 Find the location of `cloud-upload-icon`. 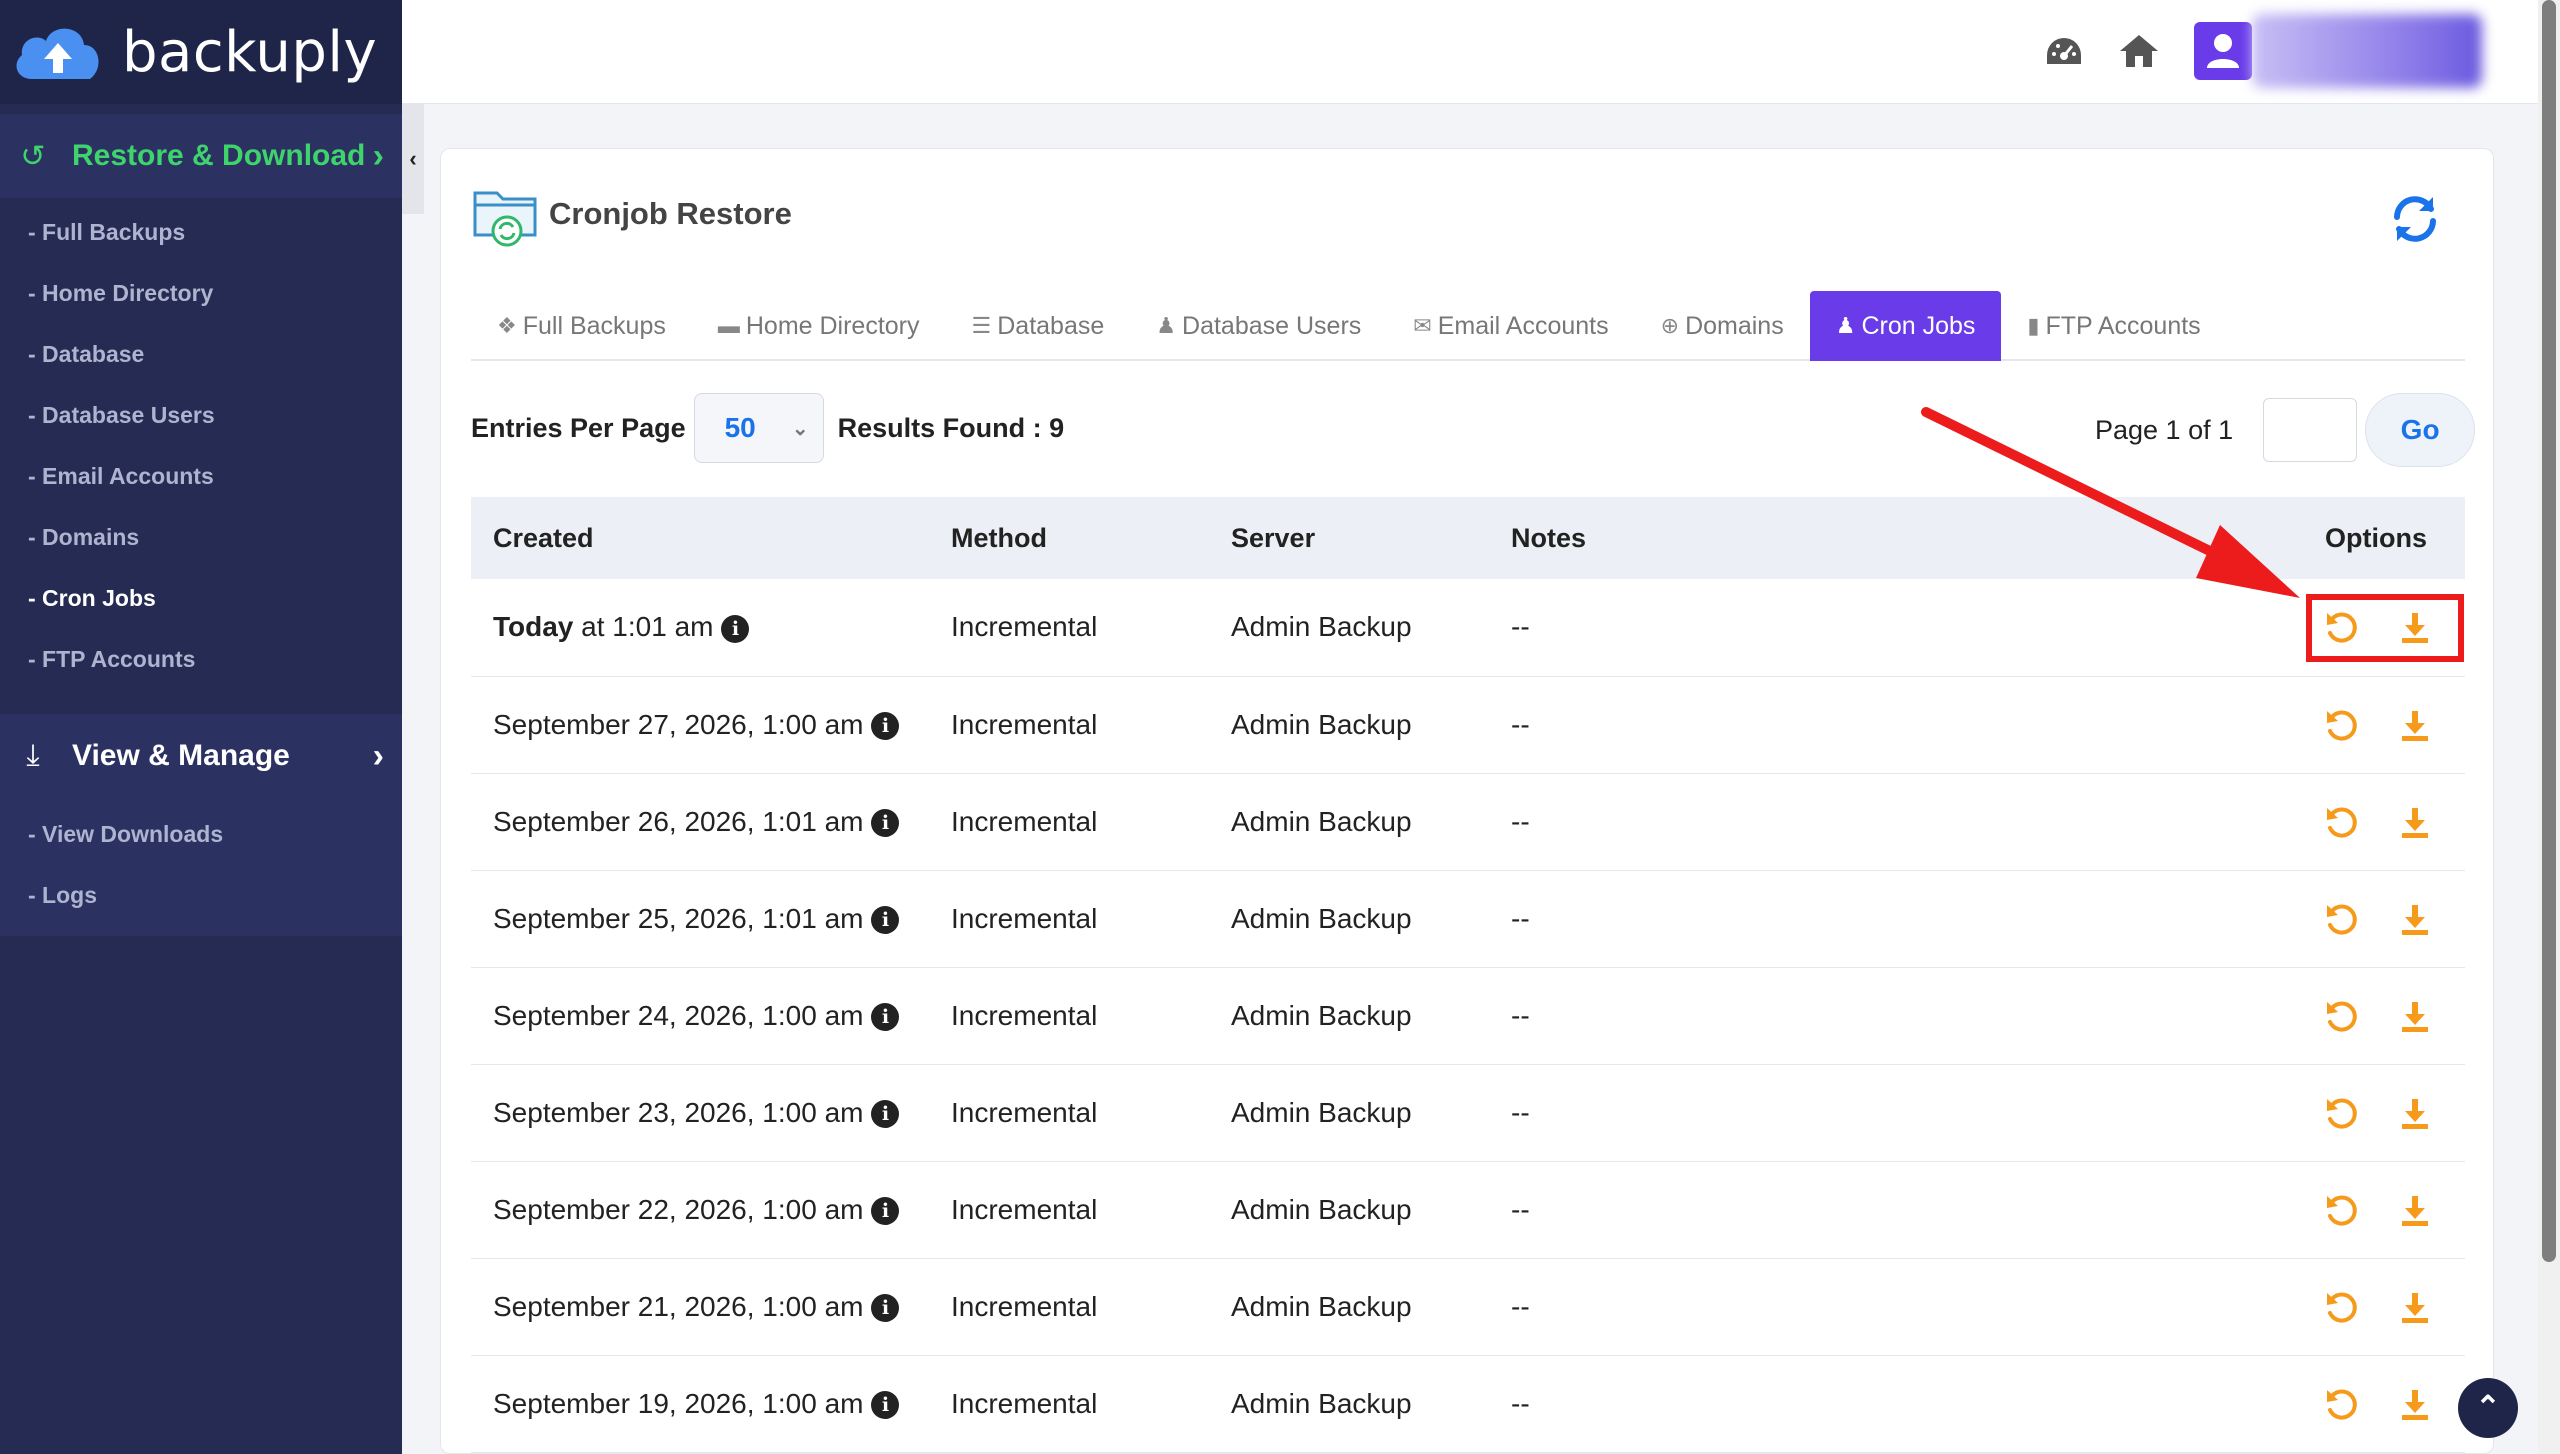

cloud-upload-icon is located at coordinates (57, 53).